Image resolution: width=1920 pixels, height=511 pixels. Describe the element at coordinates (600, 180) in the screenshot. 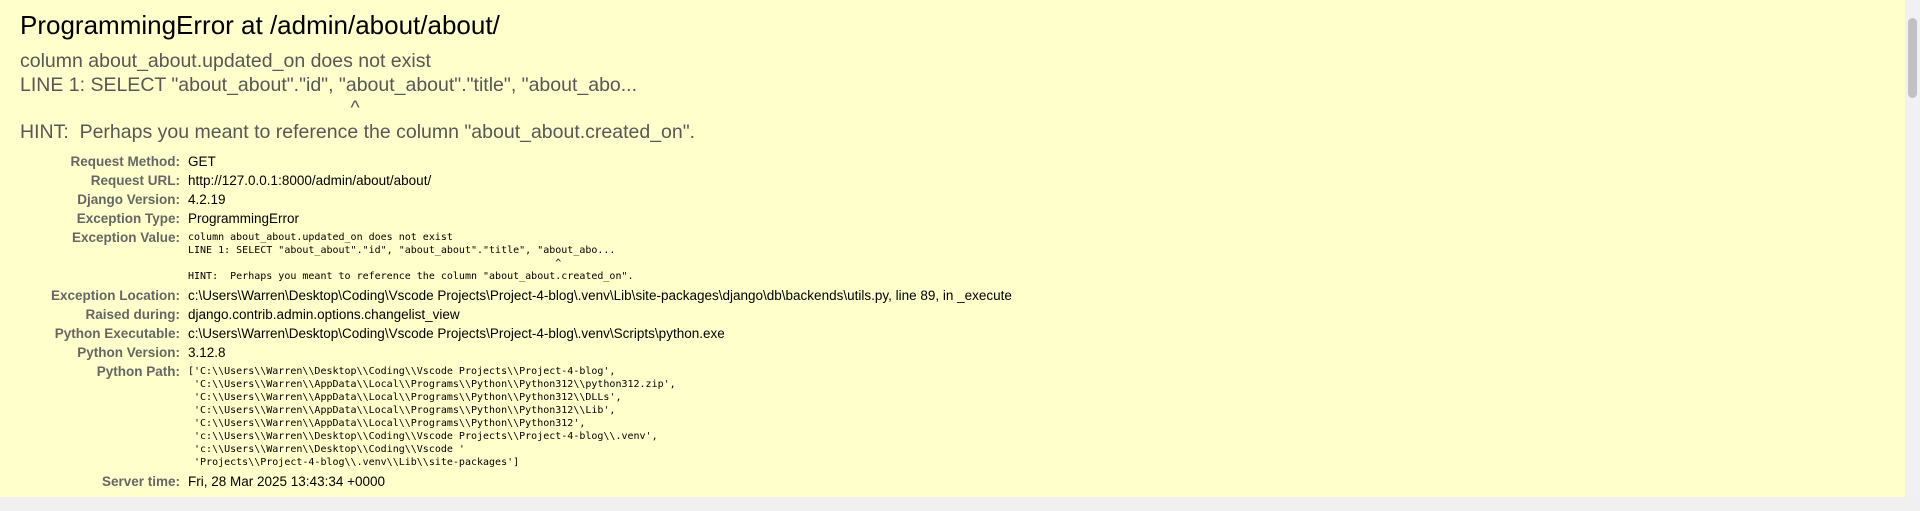

I see `meta-value: http://127.0.0.1:8000/admin/about/about/` at that location.